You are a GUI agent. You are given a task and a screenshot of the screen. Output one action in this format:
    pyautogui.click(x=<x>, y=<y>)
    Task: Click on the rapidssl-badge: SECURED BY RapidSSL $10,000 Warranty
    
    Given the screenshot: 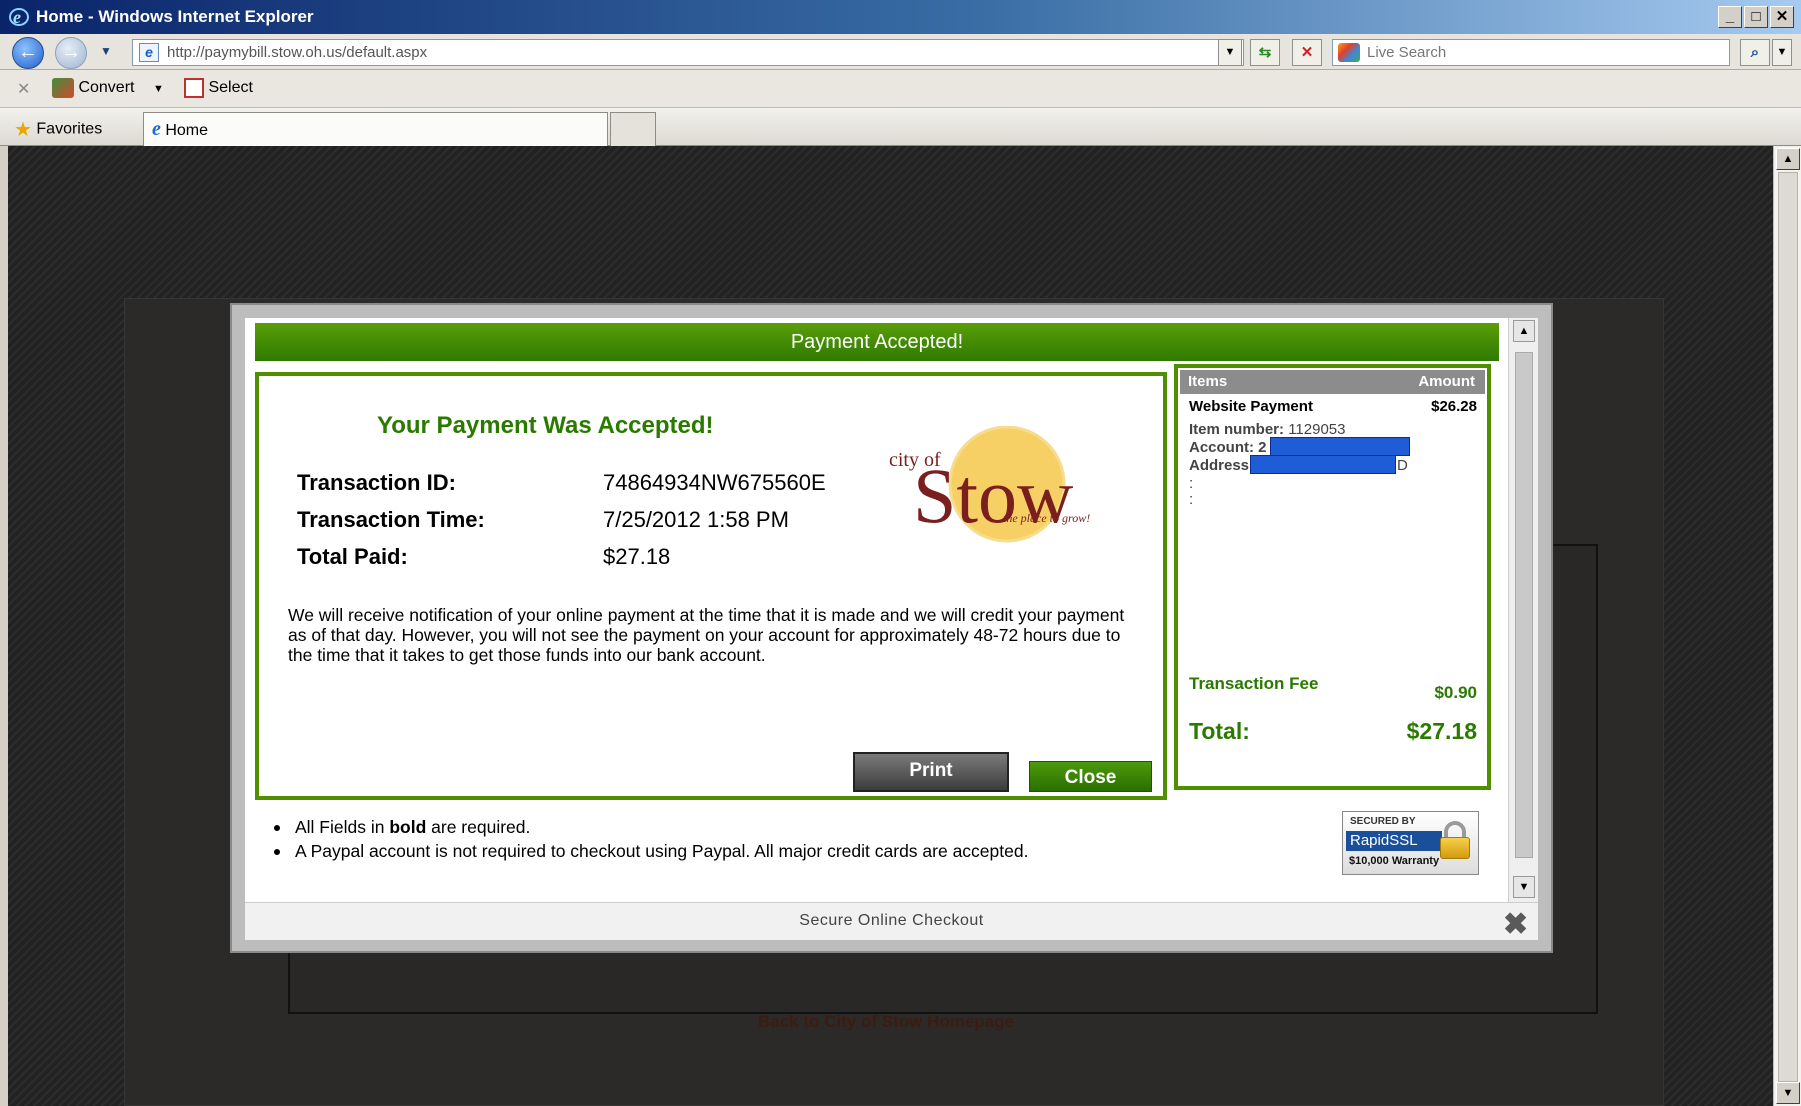 What is the action you would take?
    pyautogui.click(x=1410, y=843)
    